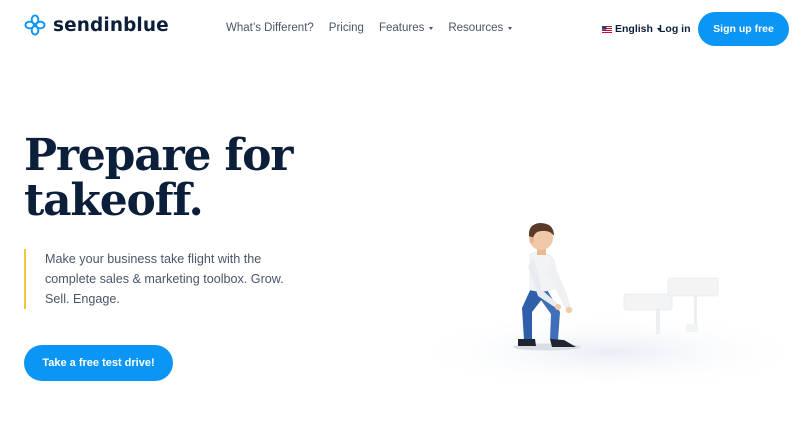 The height and width of the screenshot is (430, 800). I want to click on nav-item-label: What’s Different?, so click(270, 28).